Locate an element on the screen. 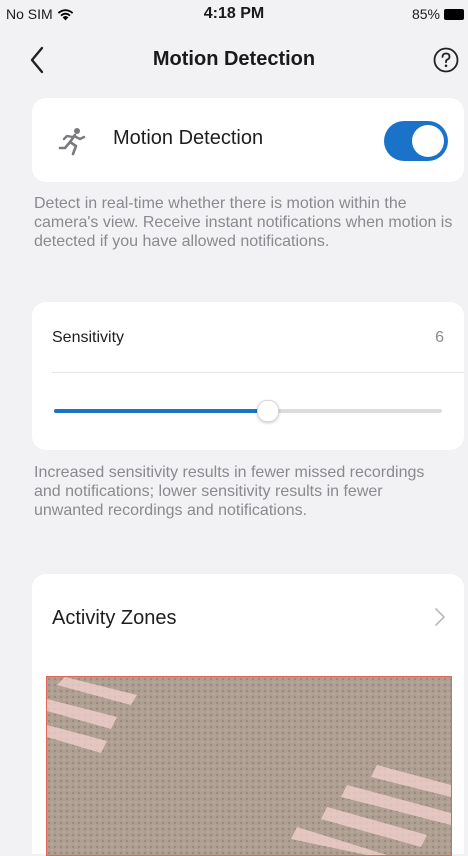 Image resolution: width=468 pixels, height=856 pixels. help-button is located at coordinates (446, 60).